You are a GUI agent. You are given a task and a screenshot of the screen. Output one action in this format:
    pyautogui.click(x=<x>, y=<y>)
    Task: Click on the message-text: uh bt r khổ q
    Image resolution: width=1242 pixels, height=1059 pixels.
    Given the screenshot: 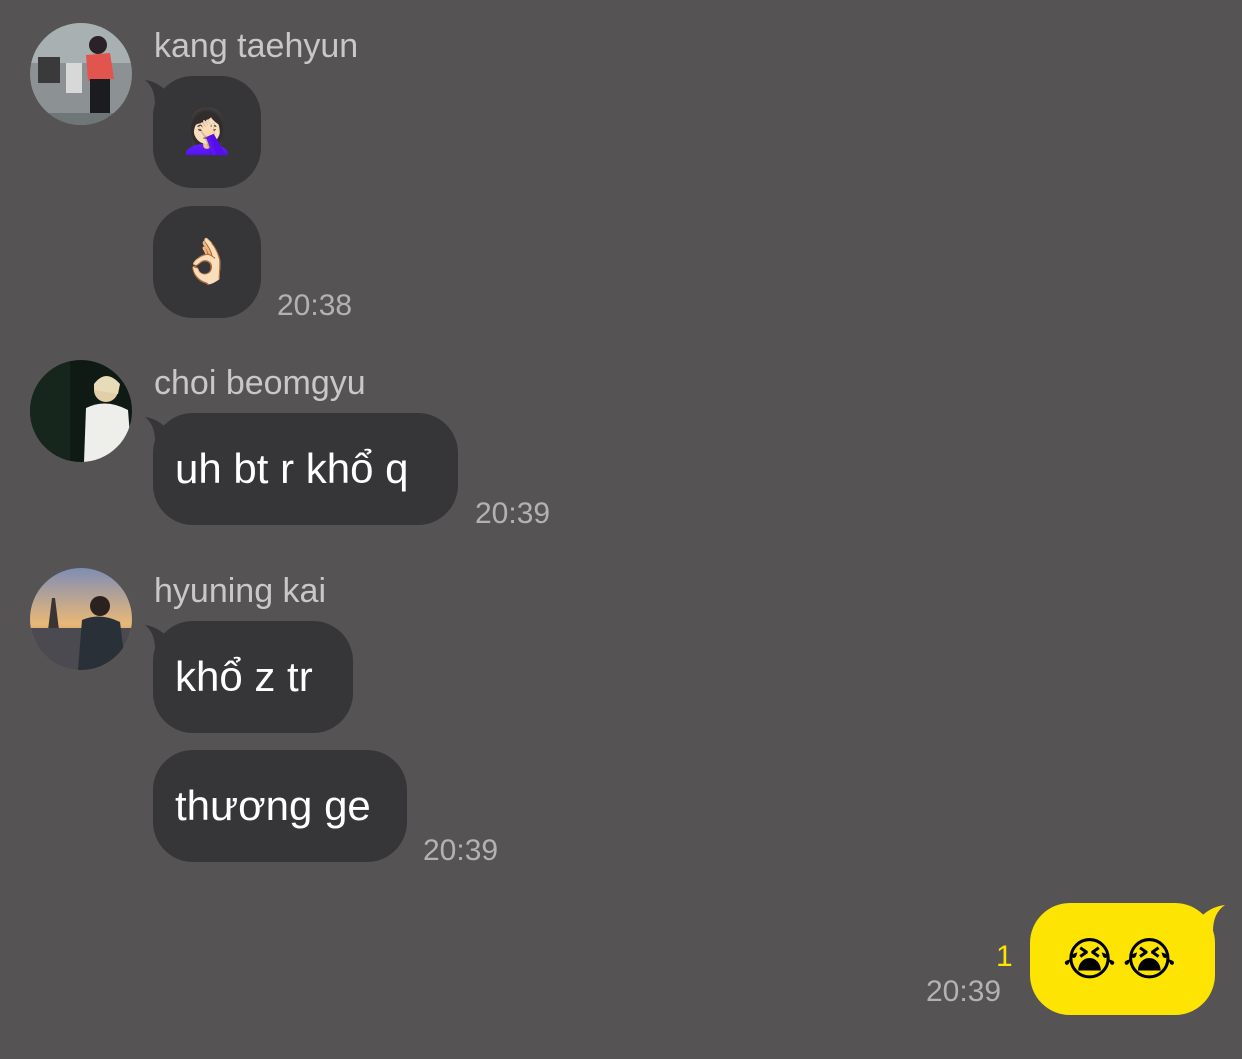 What is the action you would take?
    pyautogui.click(x=292, y=468)
    